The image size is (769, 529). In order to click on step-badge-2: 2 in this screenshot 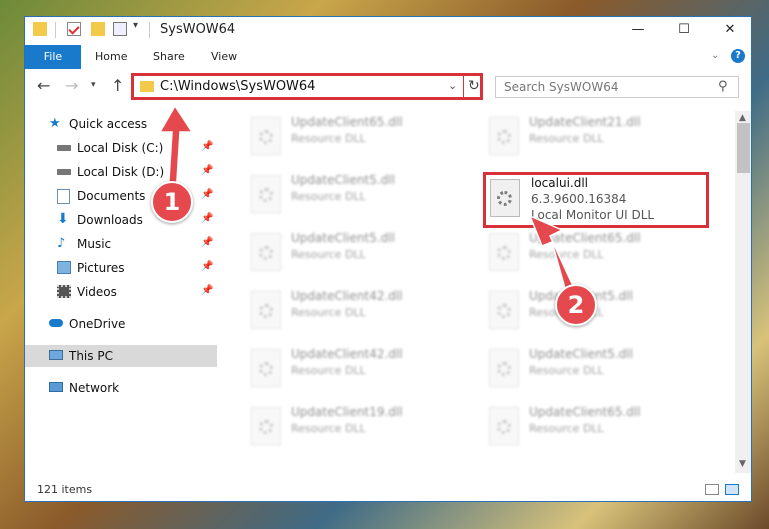, I will do `click(576, 305)`.